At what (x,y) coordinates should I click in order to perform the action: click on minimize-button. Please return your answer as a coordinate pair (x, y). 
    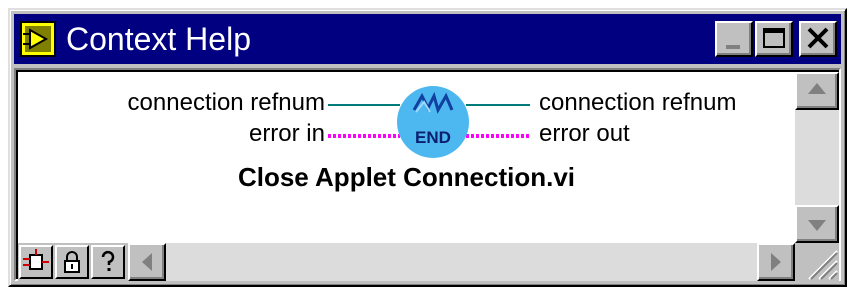
    Looking at the image, I should click on (734, 39).